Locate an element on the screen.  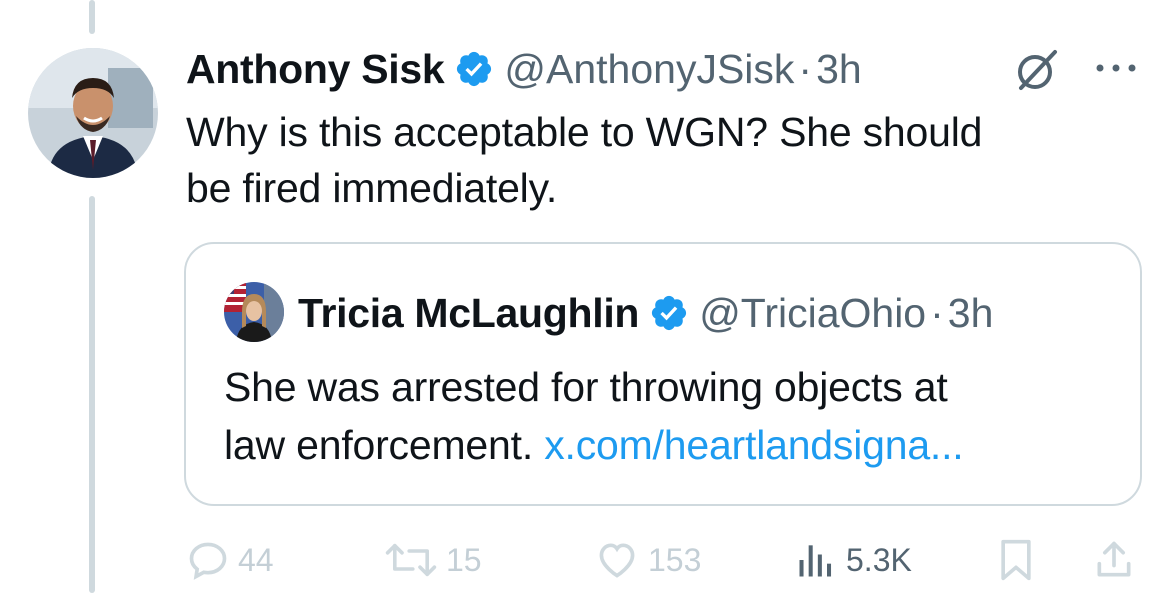
thread-connector-top is located at coordinates (92, 17).